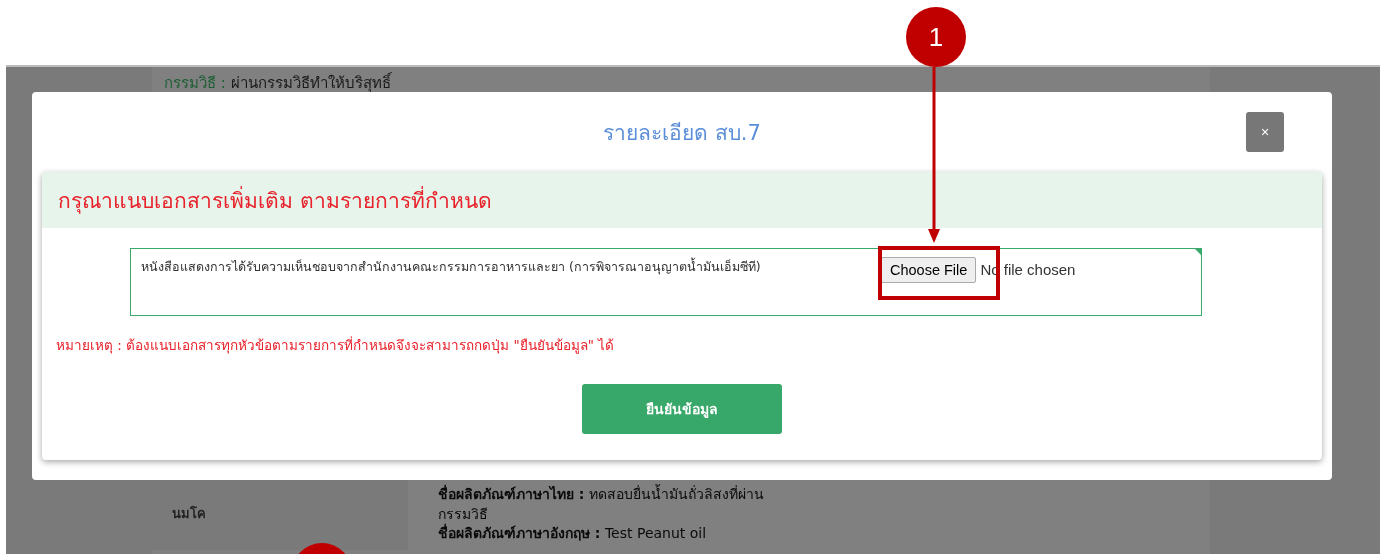 The width and height of the screenshot is (1380, 554). Describe the element at coordinates (275, 200) in the screenshot. I see `section-title: กรุณาแนบเอกสารเพิ่มเติม ตามรายการที่กำหนด` at that location.